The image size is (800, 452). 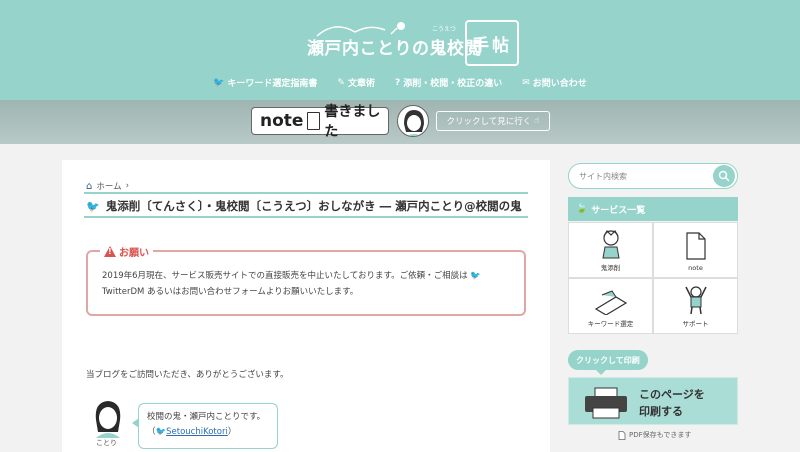 I want to click on breadcrumb: ⌂ ホーム ›, so click(x=108, y=186).